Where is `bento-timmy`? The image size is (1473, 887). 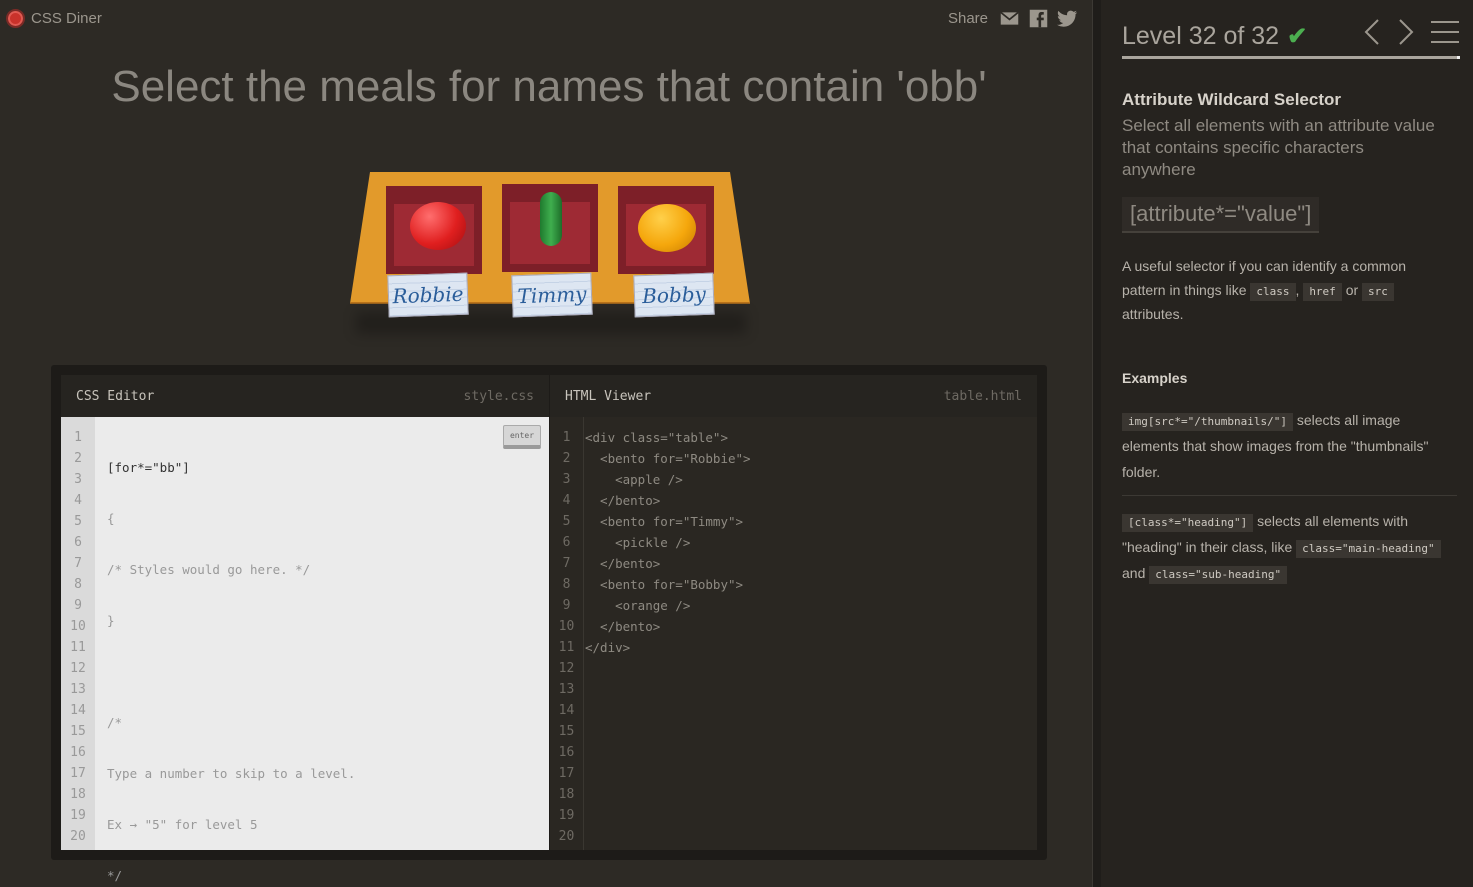 bento-timmy is located at coordinates (550, 228).